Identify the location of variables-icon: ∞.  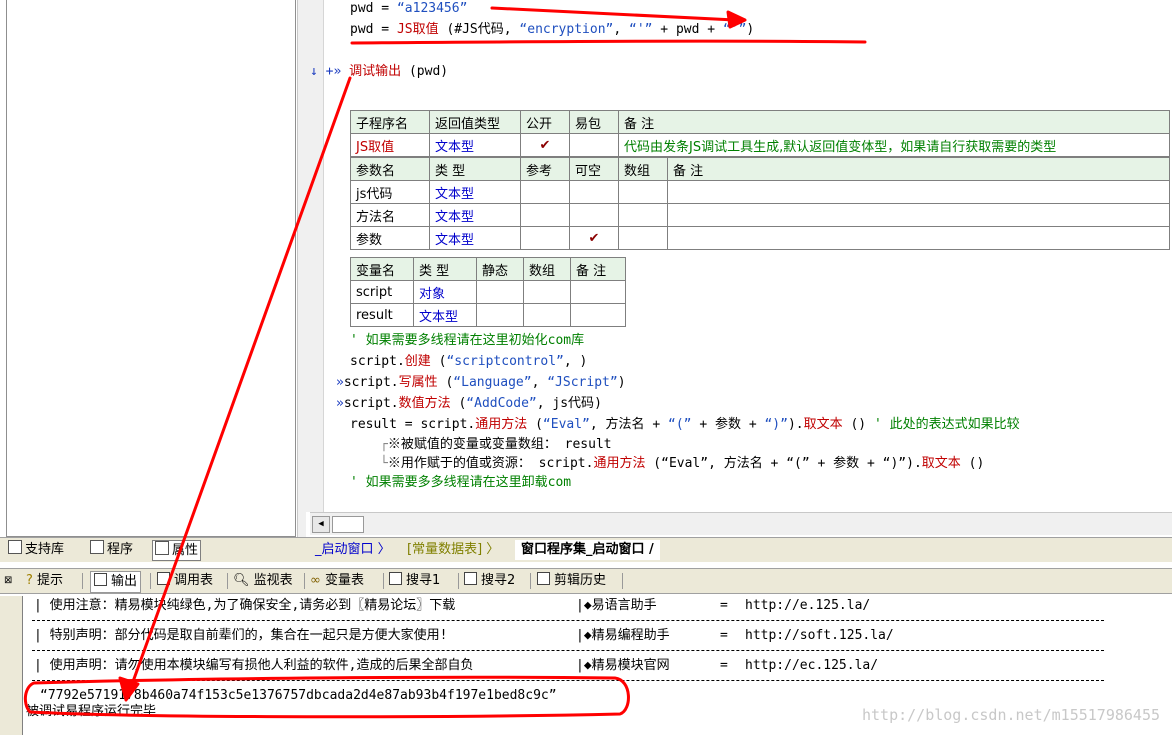
(315, 580).